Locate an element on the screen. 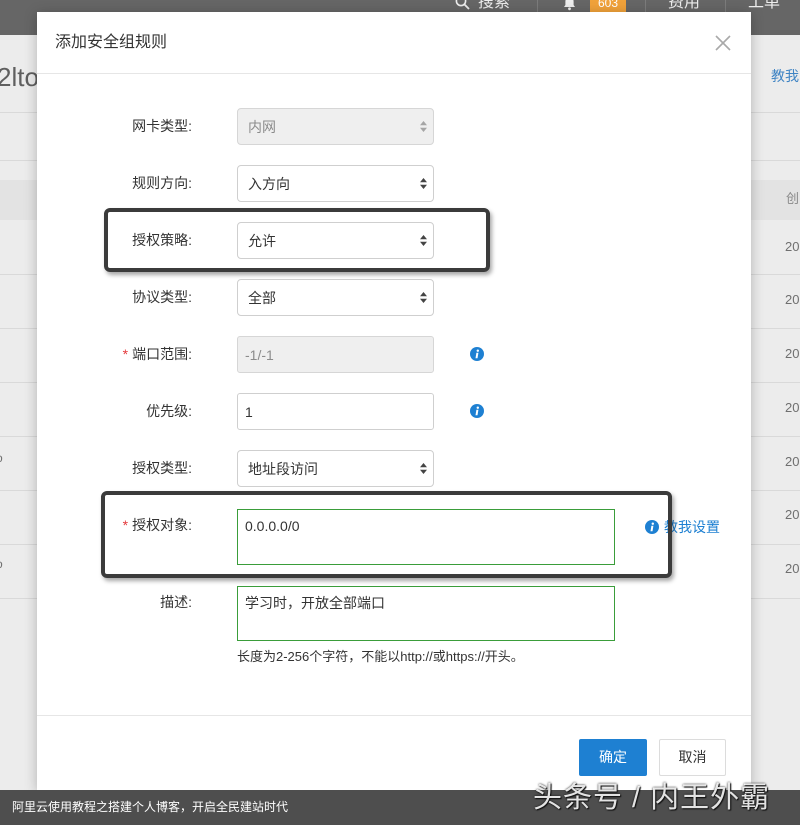 This screenshot has width=800, height=825. protocol-label: 协议类型: is located at coordinates (162, 297).